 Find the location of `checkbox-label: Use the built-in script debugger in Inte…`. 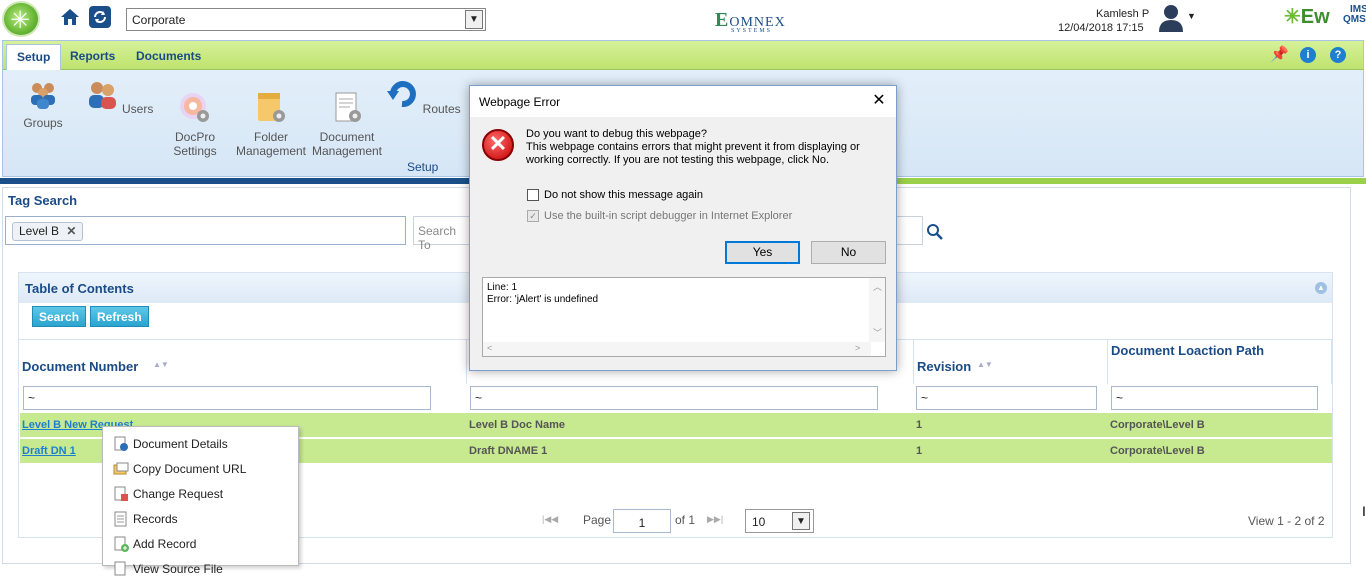

checkbox-label: Use the built-in script debugger in Inte… is located at coordinates (668, 216).